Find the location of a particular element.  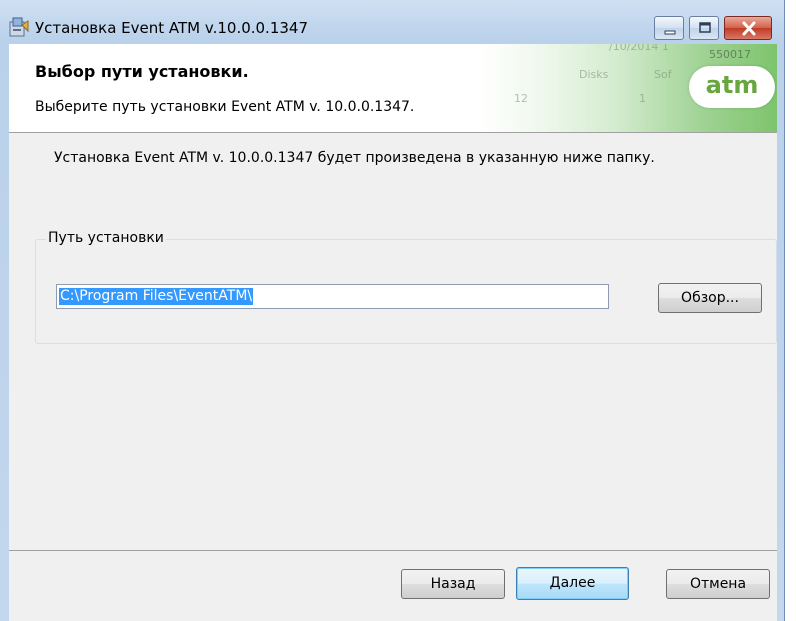

banner-bg-fragment: 1 is located at coordinates (642, 98).